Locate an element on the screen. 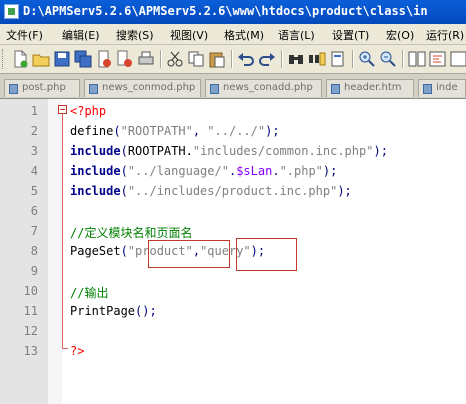 Image resolution: width=466 pixels, height=404 pixels. save-icon is located at coordinates (62, 59).